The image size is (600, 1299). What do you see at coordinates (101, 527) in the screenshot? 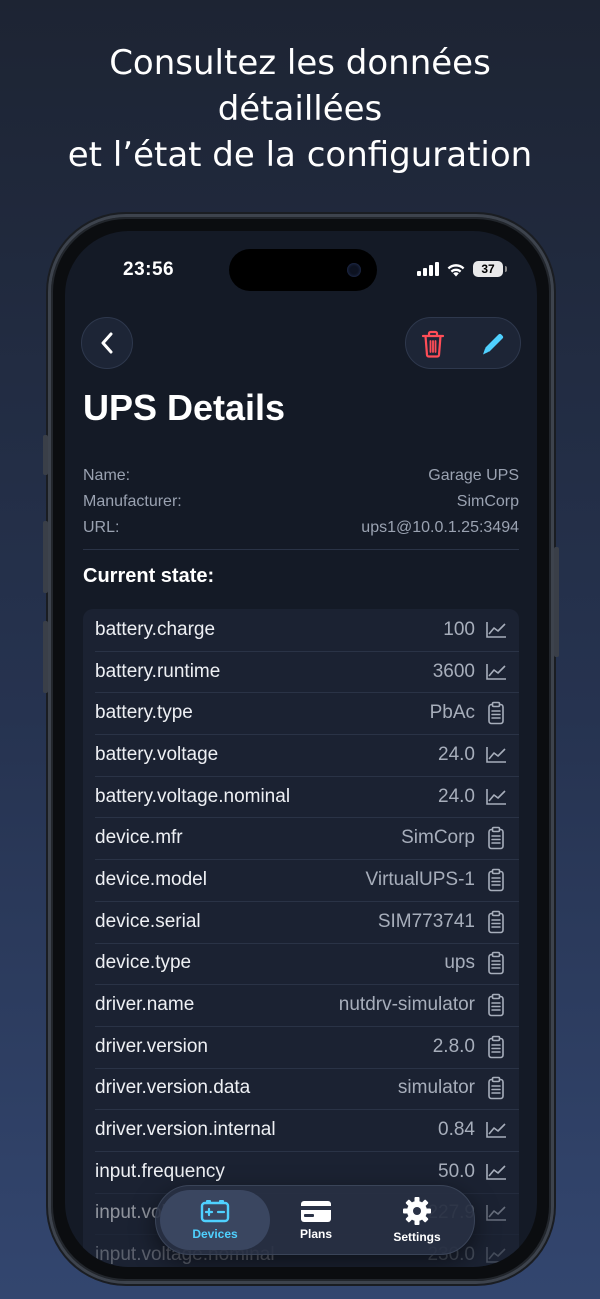
I see `meta-label: URL:` at bounding box center [101, 527].